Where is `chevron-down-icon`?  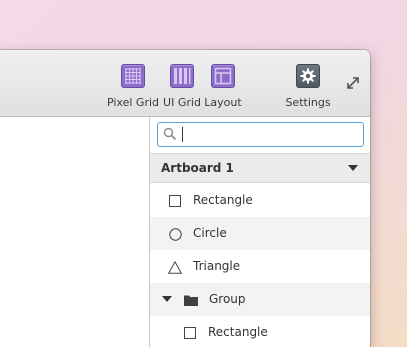 chevron-down-icon is located at coordinates (353, 168).